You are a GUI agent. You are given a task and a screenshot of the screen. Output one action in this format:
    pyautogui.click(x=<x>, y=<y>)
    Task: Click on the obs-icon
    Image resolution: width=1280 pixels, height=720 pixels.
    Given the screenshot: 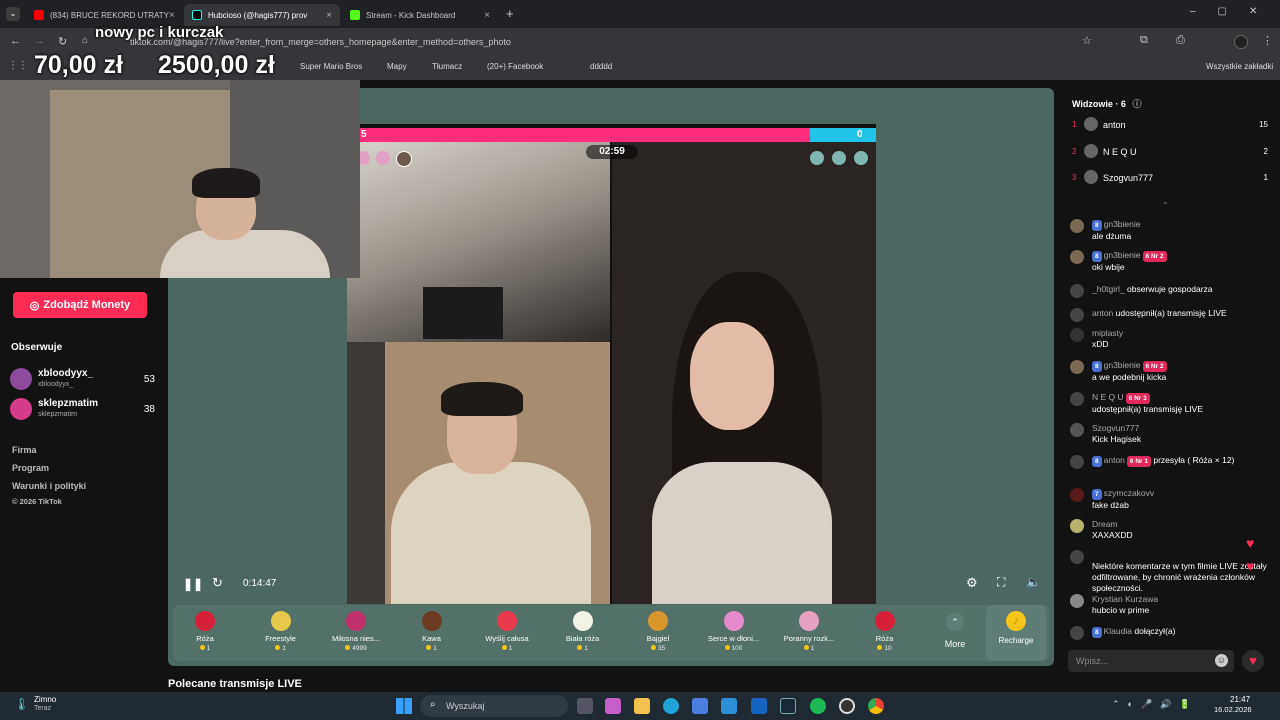 What is the action you would take?
    pyautogui.click(x=847, y=706)
    